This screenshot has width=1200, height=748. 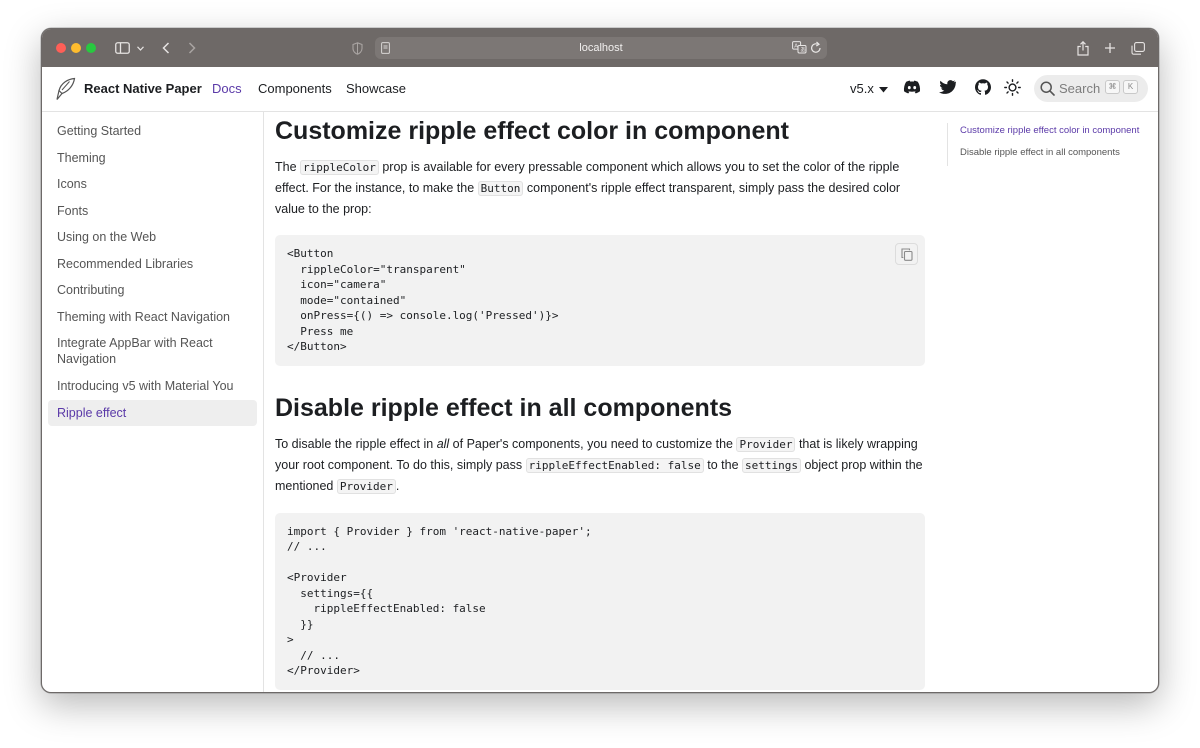 What do you see at coordinates (614, 465) in the screenshot?
I see `inline-code-ripple-enabled: rippleEffectEnabled: false` at bounding box center [614, 465].